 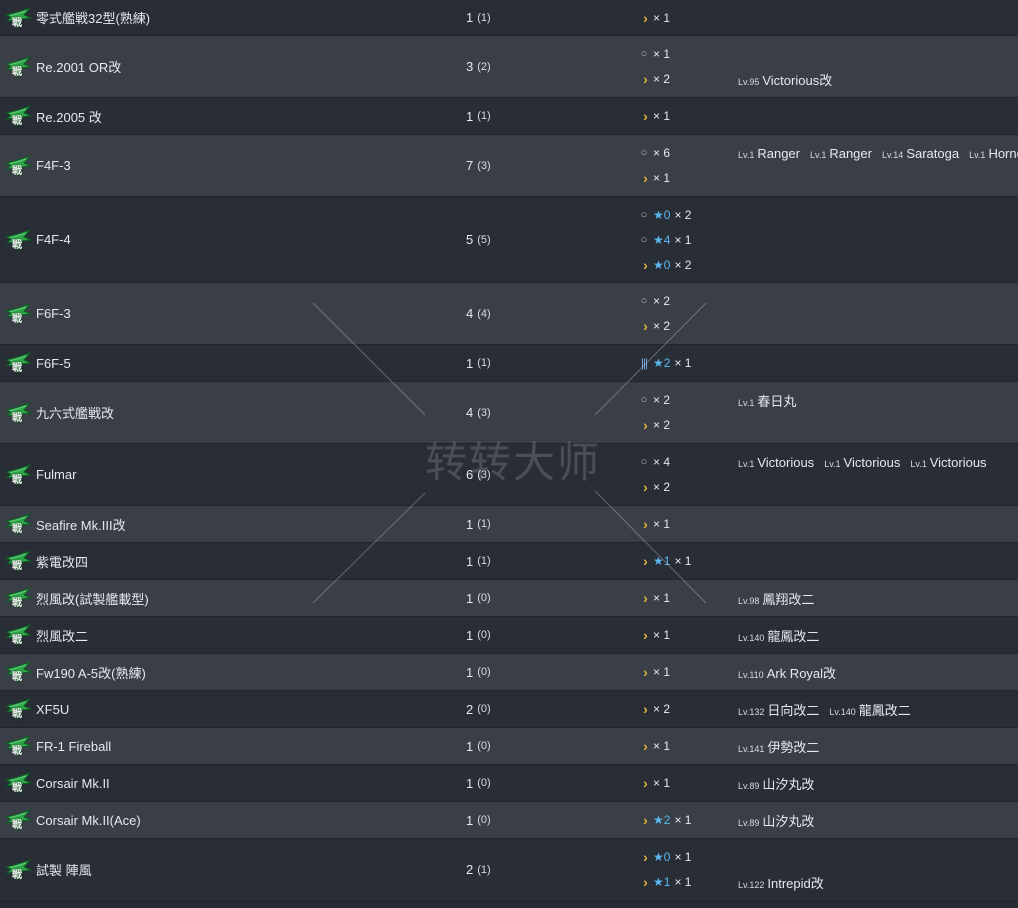 What do you see at coordinates (251, 820) in the screenshot?
I see `equipment-name: Corsair Mk.II(Ace)` at bounding box center [251, 820].